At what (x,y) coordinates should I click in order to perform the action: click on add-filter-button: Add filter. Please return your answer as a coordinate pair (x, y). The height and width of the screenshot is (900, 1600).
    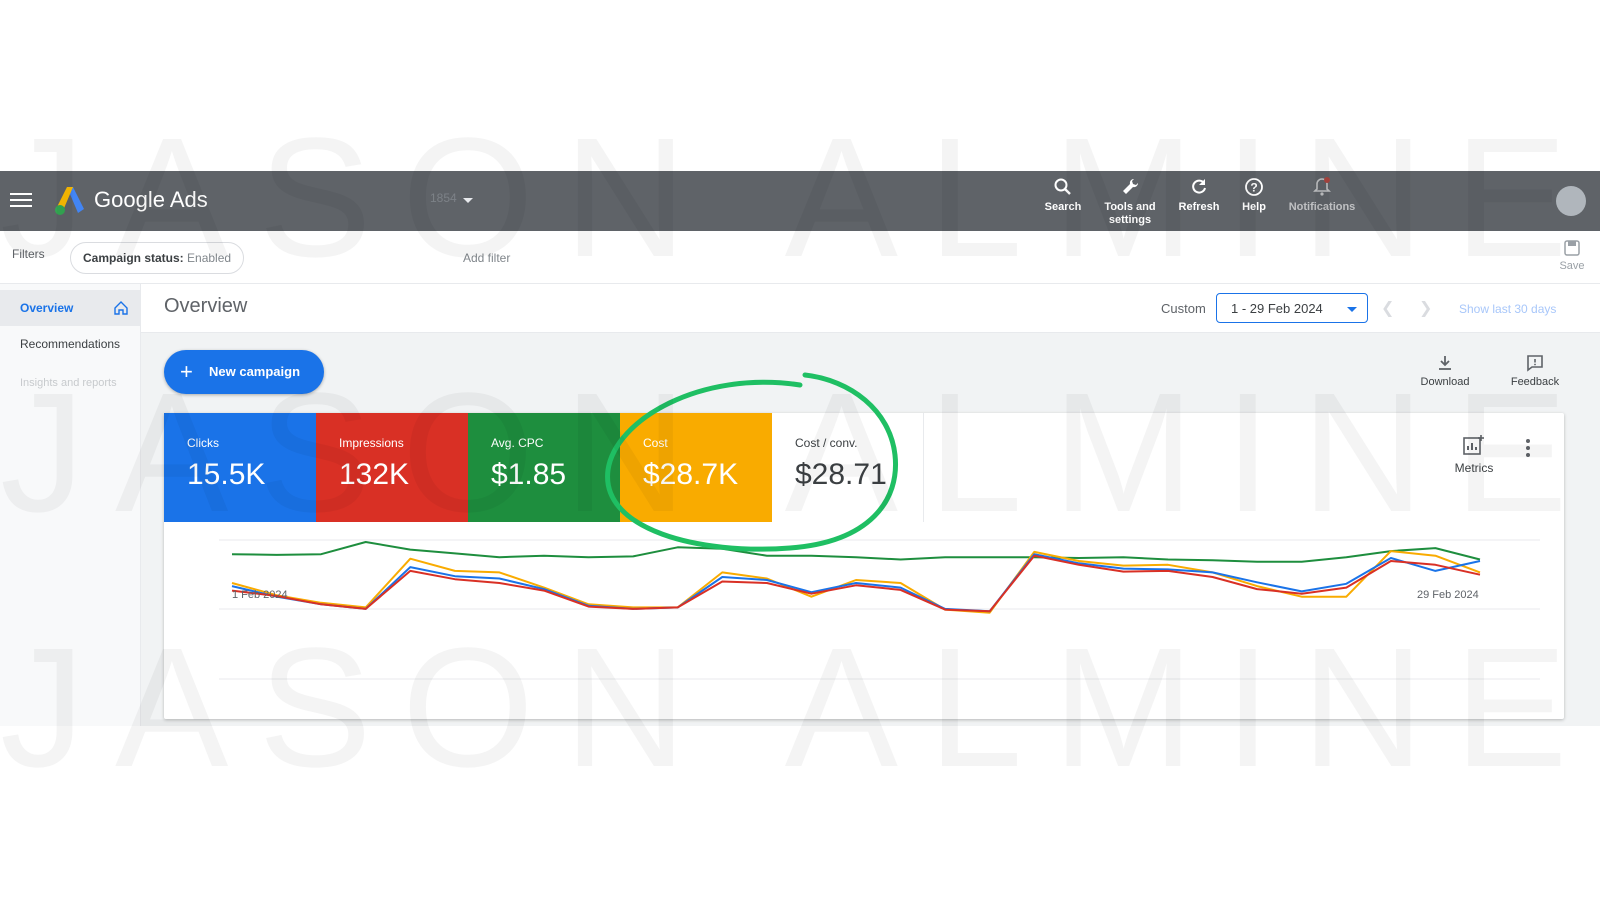
    Looking at the image, I should click on (486, 258).